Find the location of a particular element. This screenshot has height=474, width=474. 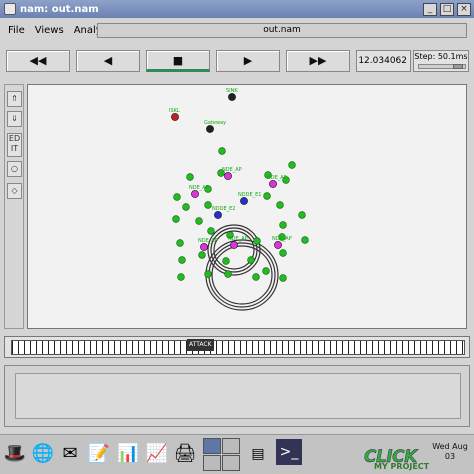

menu-file: File is located at coordinates (16, 30).